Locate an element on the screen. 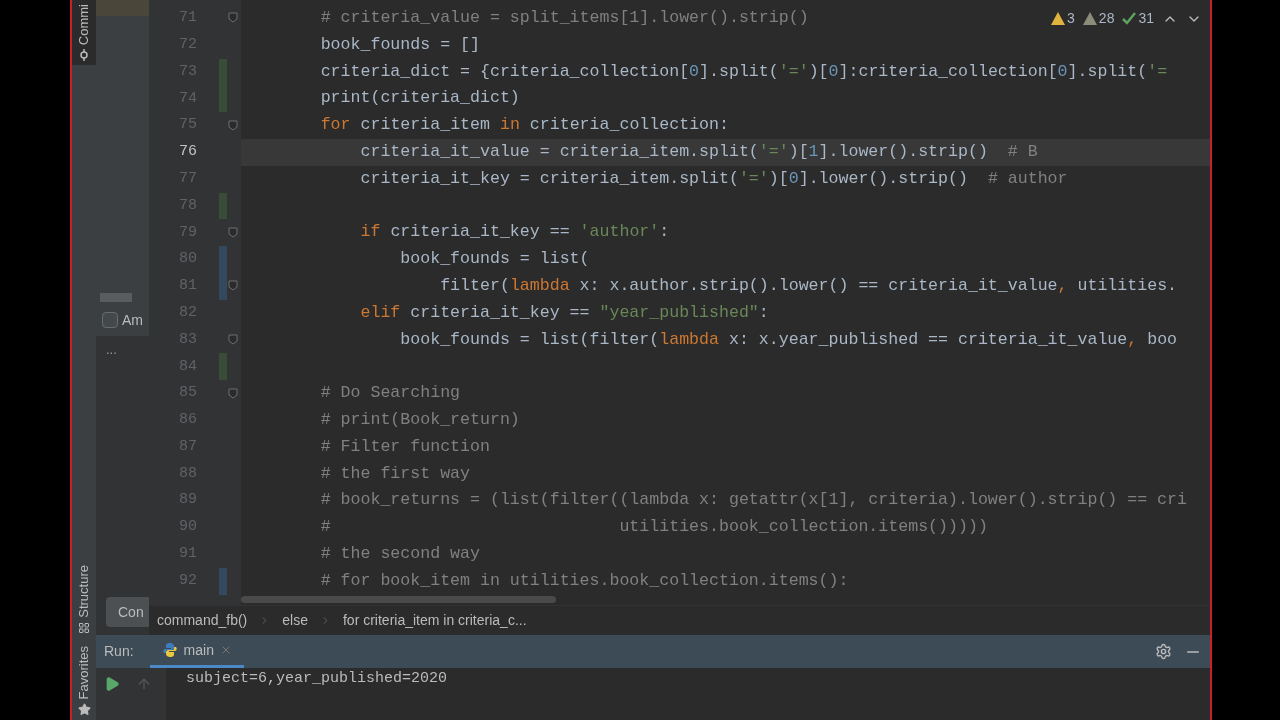  python-icon is located at coordinates (169, 650).